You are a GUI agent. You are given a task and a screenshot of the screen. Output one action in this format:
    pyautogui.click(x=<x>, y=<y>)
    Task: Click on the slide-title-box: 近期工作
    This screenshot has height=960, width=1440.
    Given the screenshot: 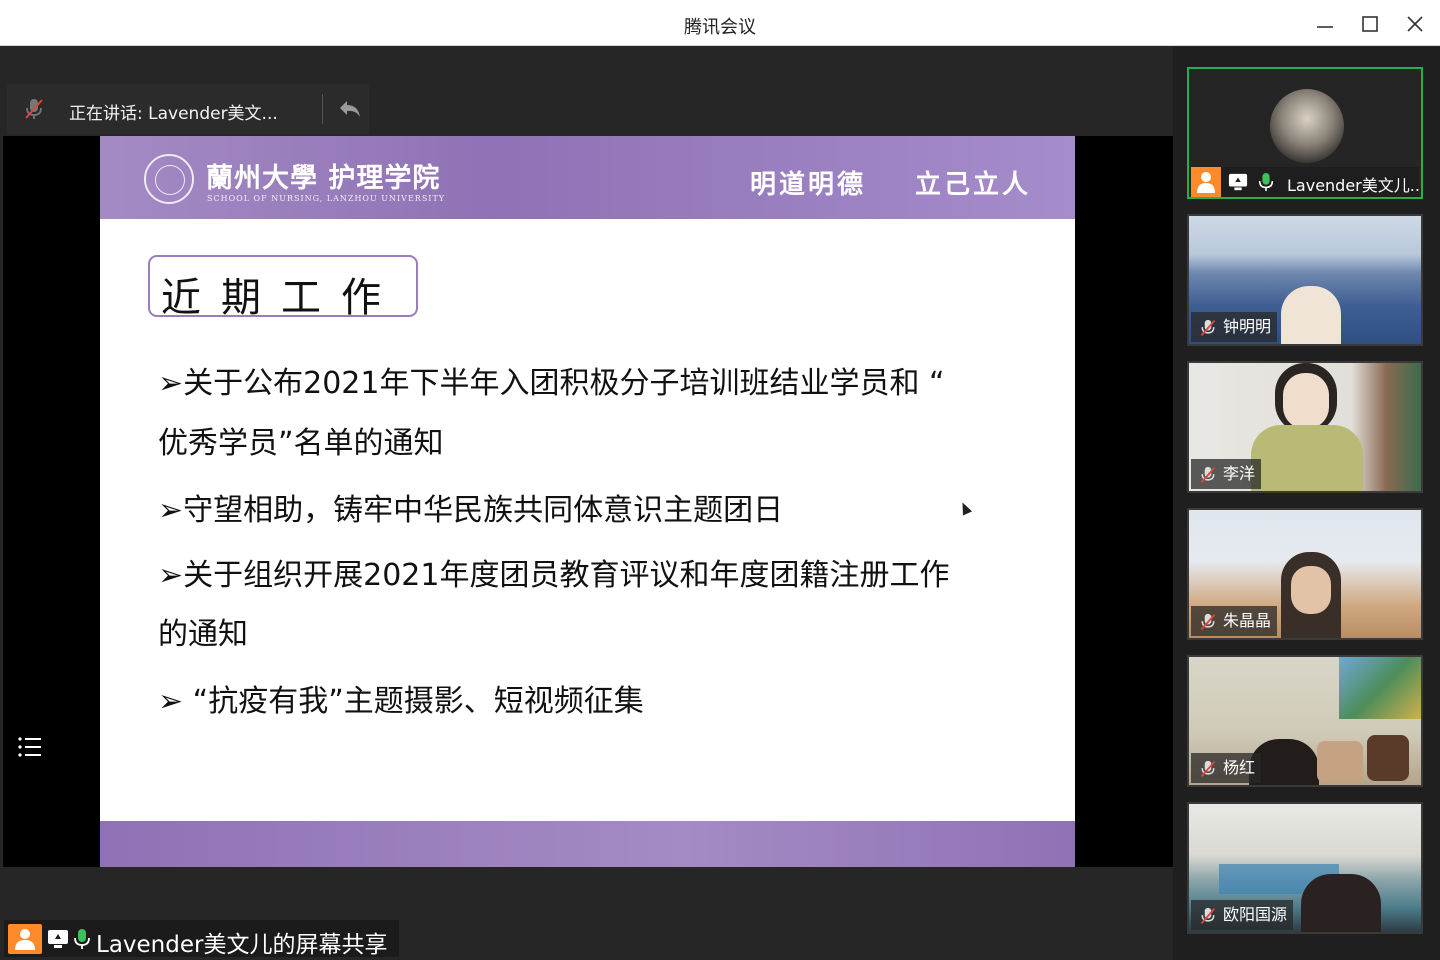 What is the action you would take?
    pyautogui.click(x=283, y=288)
    